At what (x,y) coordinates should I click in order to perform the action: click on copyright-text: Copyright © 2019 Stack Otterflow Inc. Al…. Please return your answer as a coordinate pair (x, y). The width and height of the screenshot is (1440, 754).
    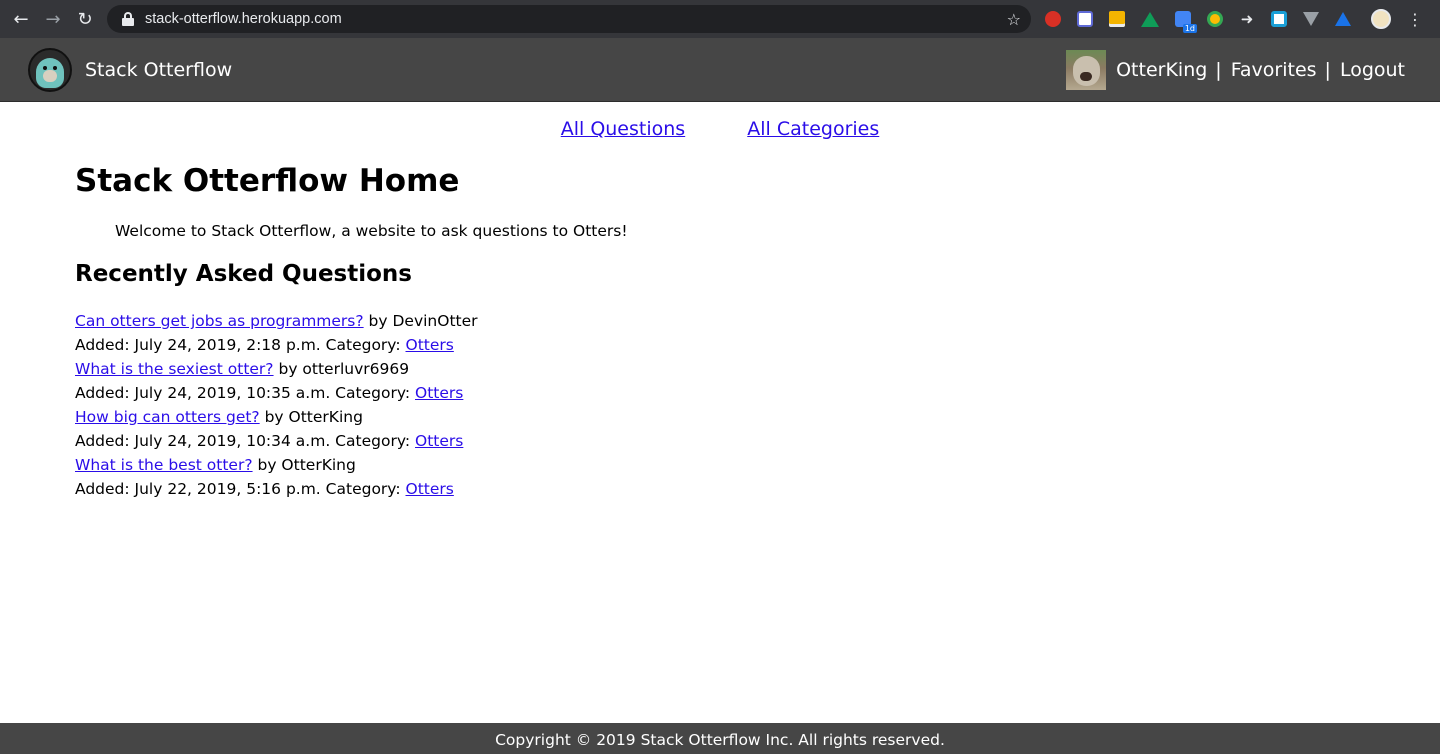
    Looking at the image, I should click on (720, 740).